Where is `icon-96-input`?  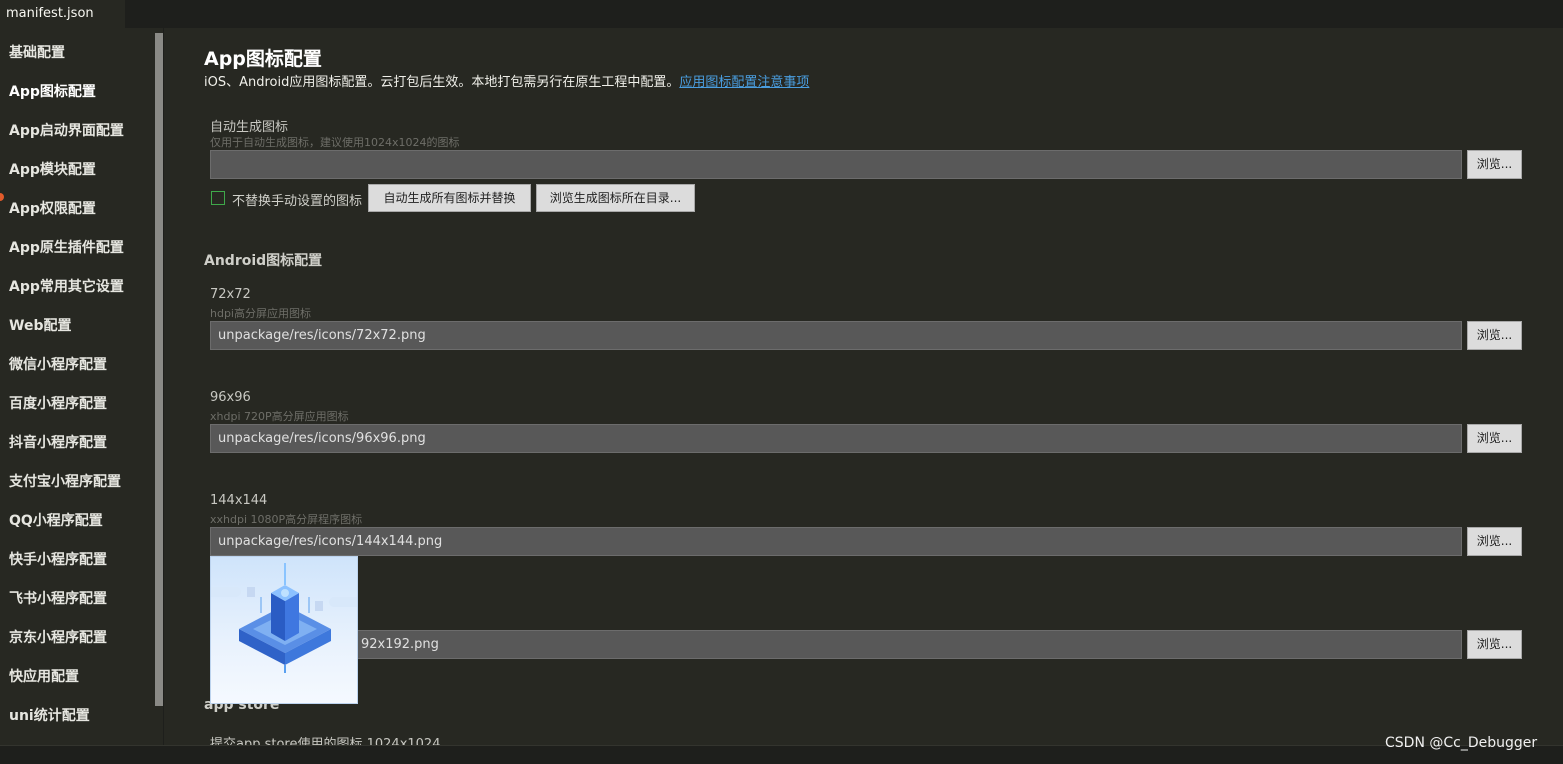
icon-96-input is located at coordinates (836, 438).